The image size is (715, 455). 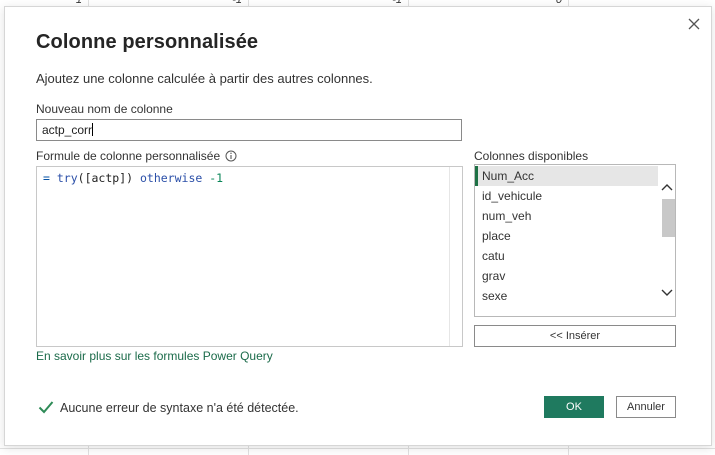 I want to click on list-item: id_vehicule, so click(x=567, y=196).